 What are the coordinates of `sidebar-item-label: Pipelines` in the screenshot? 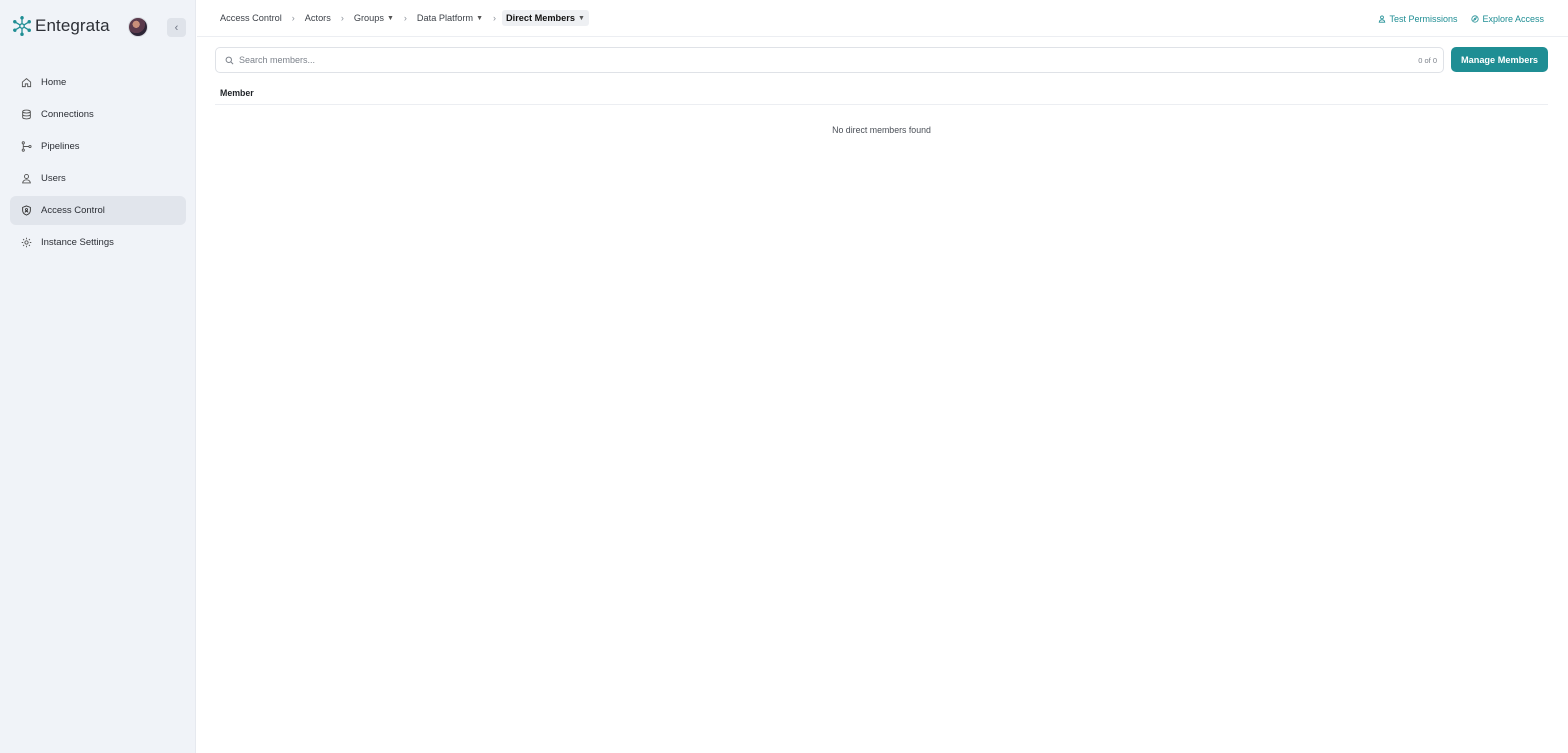 It's located at (60, 146).